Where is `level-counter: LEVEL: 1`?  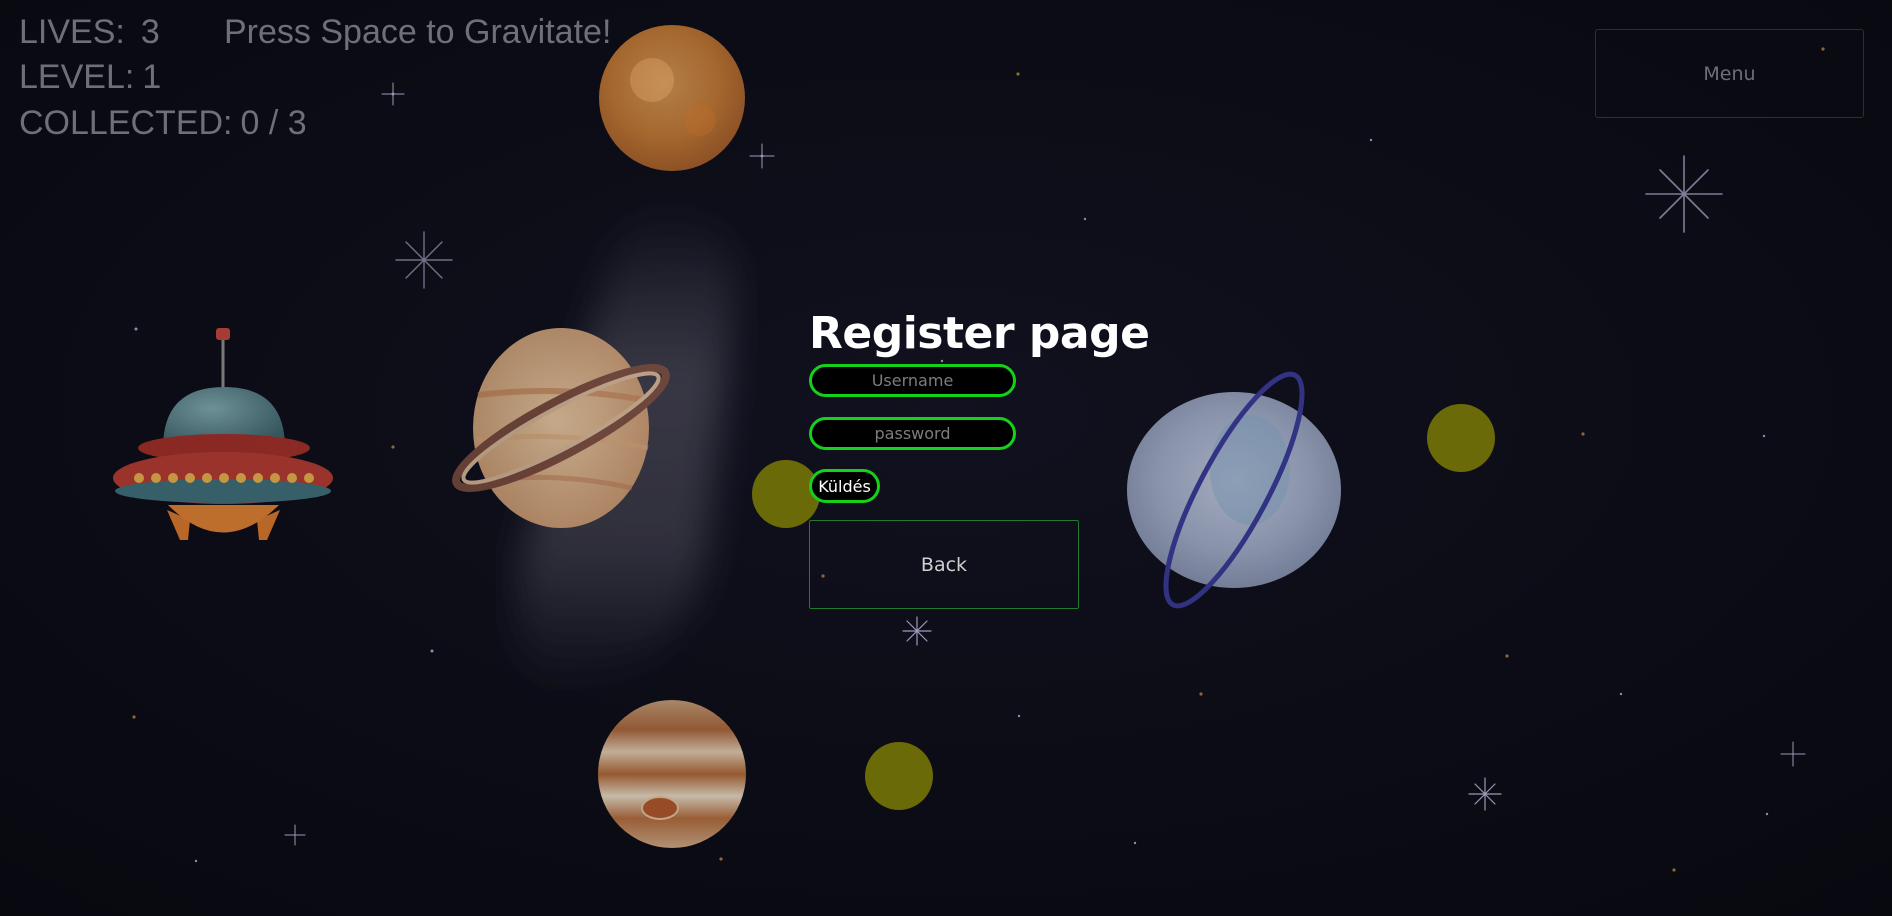 level-counter: LEVEL: 1 is located at coordinates (90, 77).